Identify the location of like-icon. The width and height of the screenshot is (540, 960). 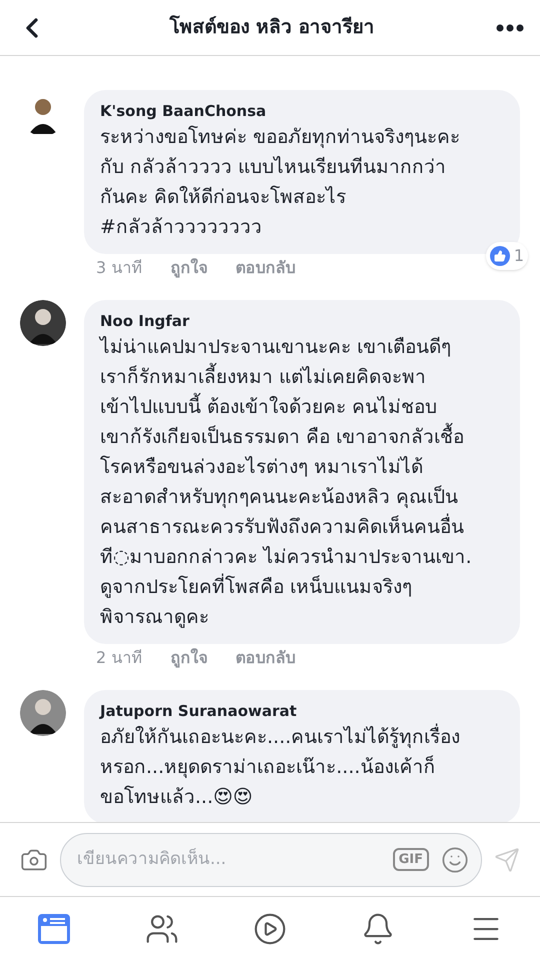
(500, 256).